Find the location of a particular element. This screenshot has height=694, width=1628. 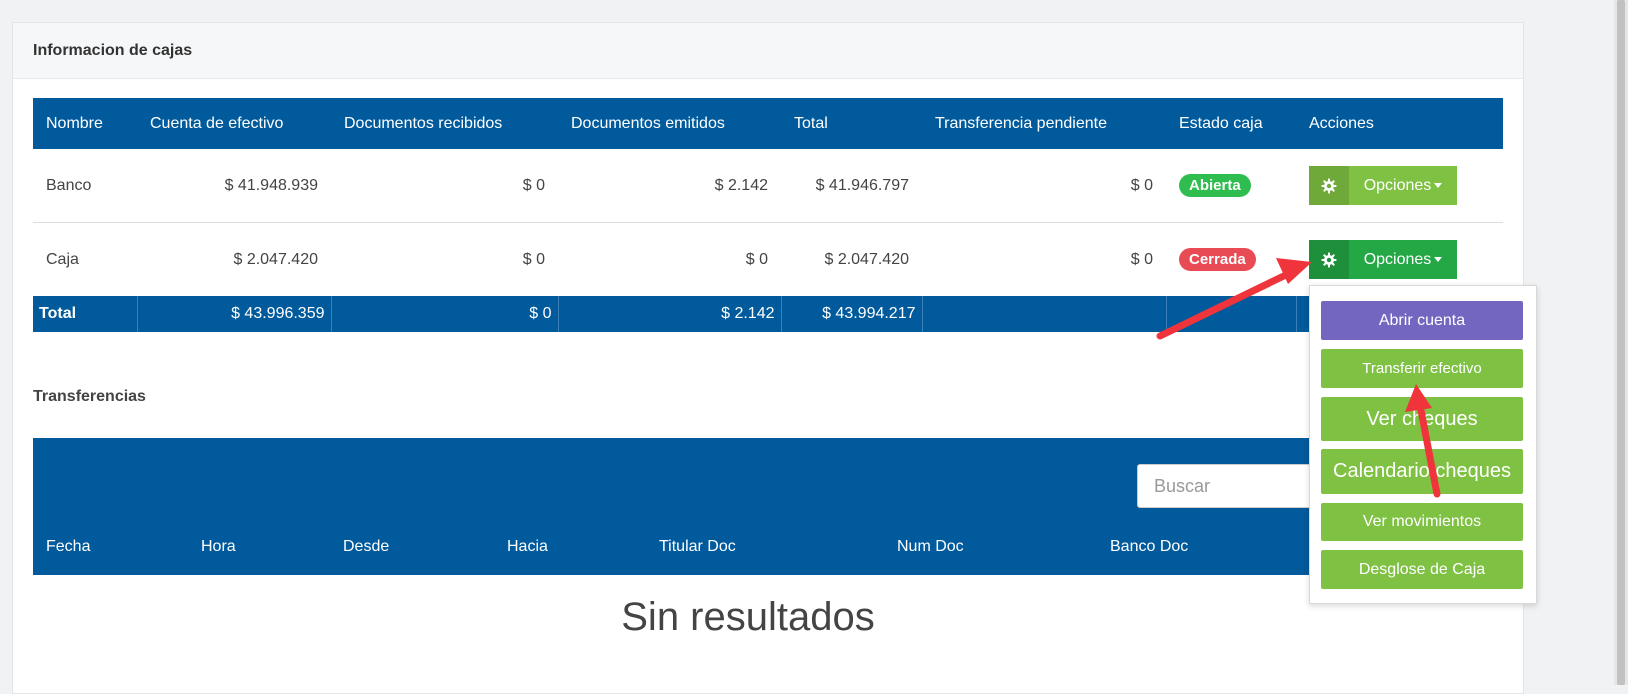

page-scrollbar is located at coordinates (1621, 342).